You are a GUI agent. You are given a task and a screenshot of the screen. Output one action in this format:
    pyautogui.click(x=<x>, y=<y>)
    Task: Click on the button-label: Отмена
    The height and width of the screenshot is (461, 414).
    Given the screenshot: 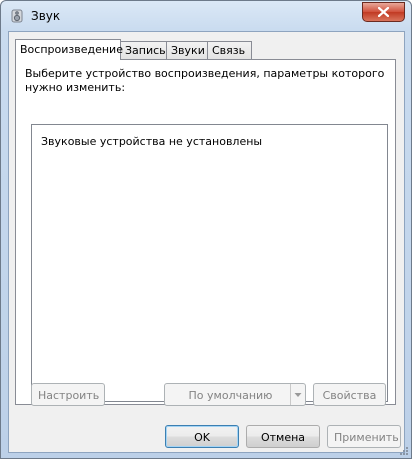 What is the action you would take?
    pyautogui.click(x=283, y=437)
    